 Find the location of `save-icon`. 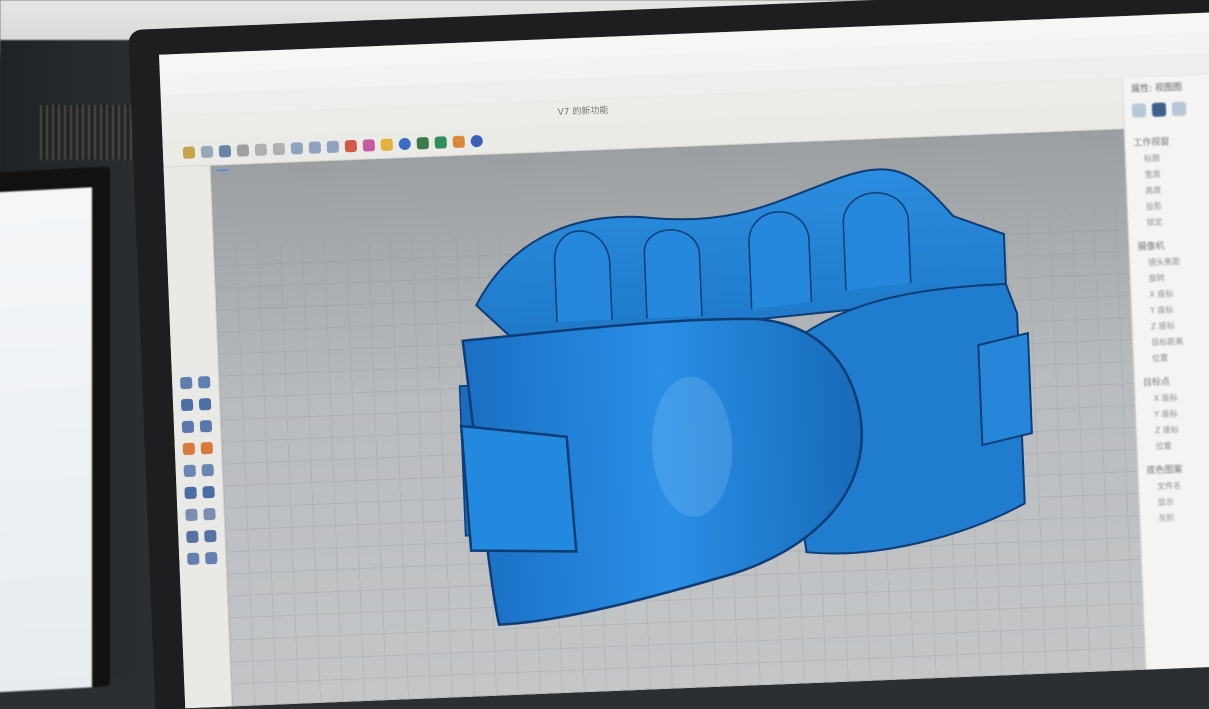

save-icon is located at coordinates (225, 151).